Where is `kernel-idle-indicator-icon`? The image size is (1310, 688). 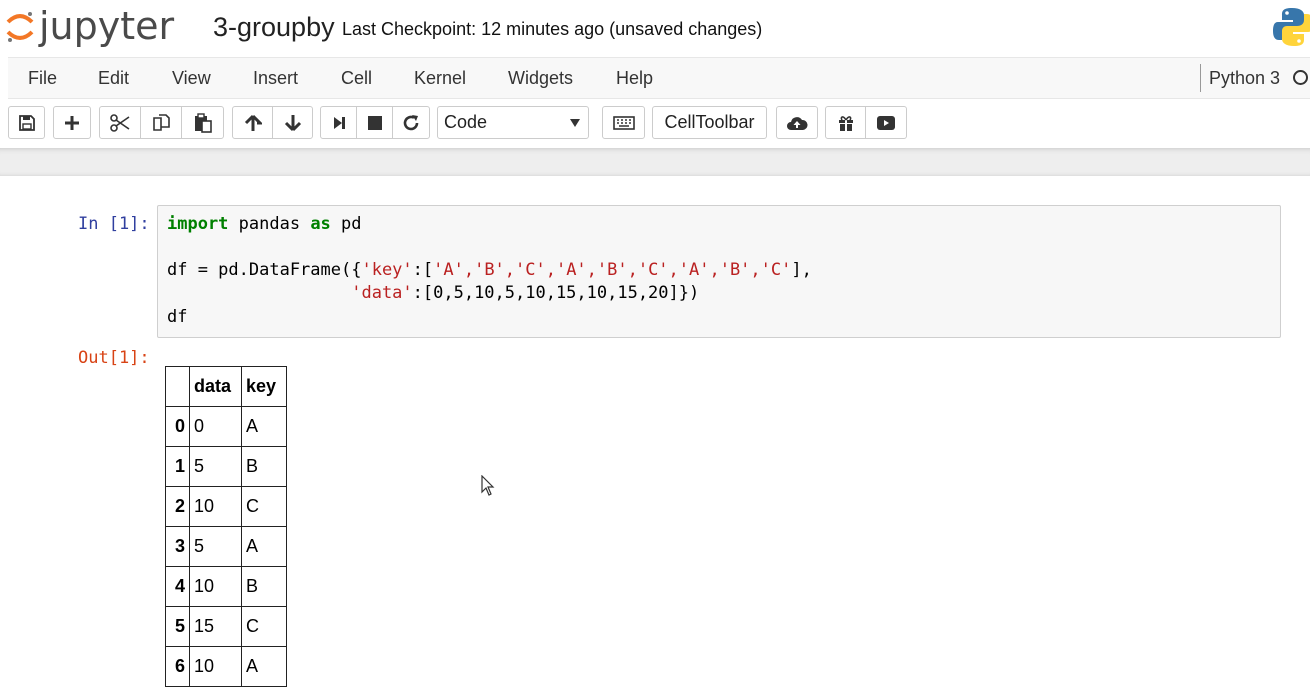
kernel-idle-indicator-icon is located at coordinates (1300, 77).